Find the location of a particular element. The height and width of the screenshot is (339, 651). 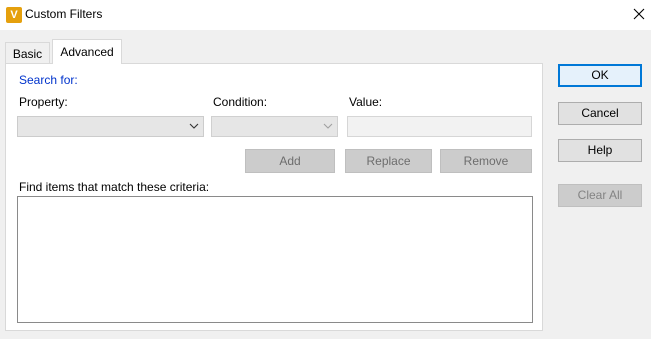

value-label: Value: is located at coordinates (366, 102).